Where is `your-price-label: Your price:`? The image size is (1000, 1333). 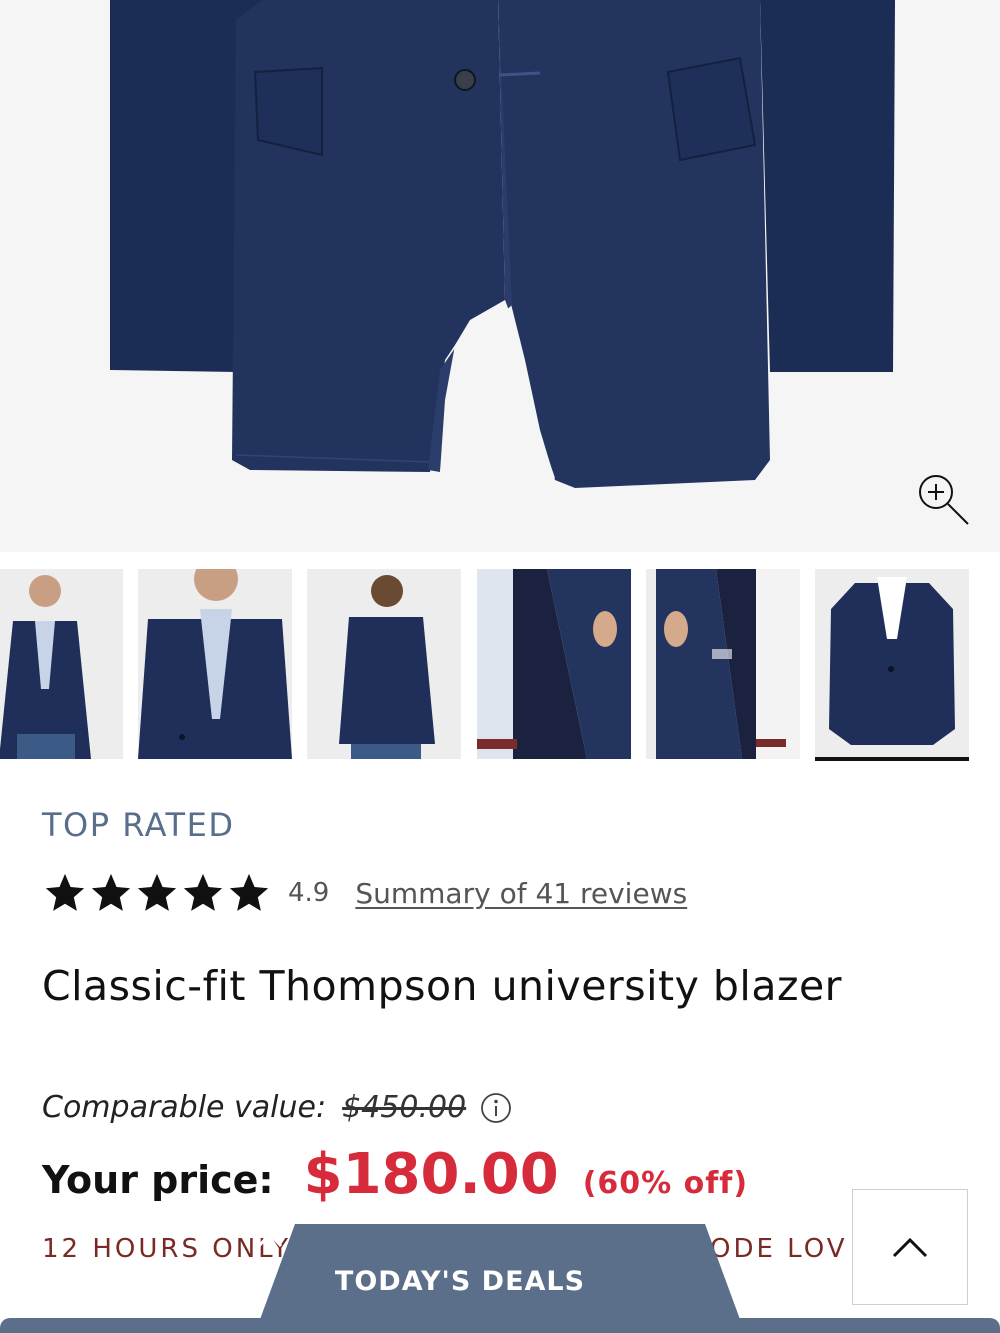 your-price-label: Your price: is located at coordinates (158, 1180).